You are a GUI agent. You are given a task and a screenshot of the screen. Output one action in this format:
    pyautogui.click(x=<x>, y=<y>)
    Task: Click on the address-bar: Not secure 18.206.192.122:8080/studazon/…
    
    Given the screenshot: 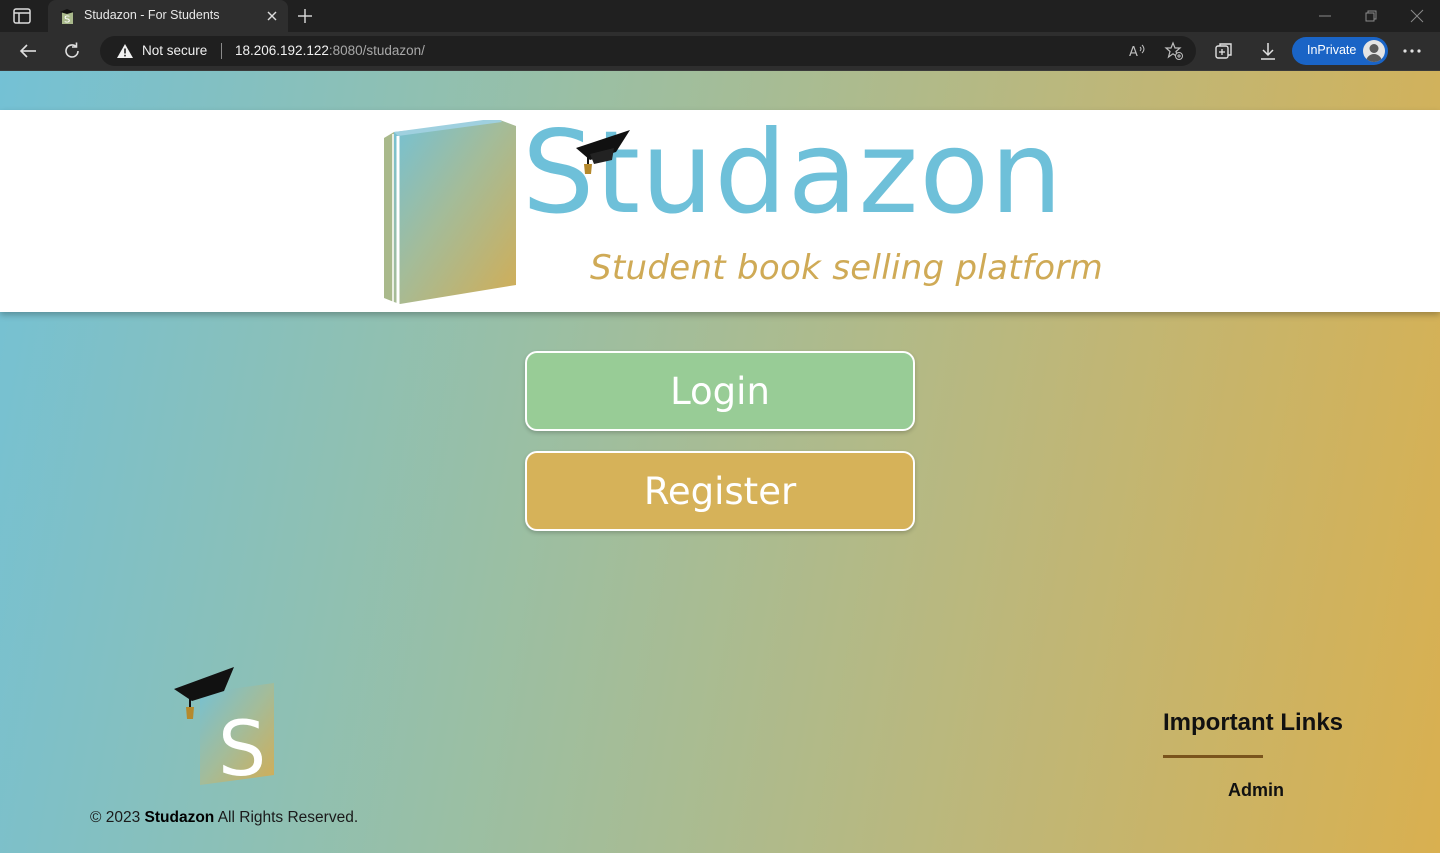 What is the action you would take?
    pyautogui.click(x=648, y=51)
    